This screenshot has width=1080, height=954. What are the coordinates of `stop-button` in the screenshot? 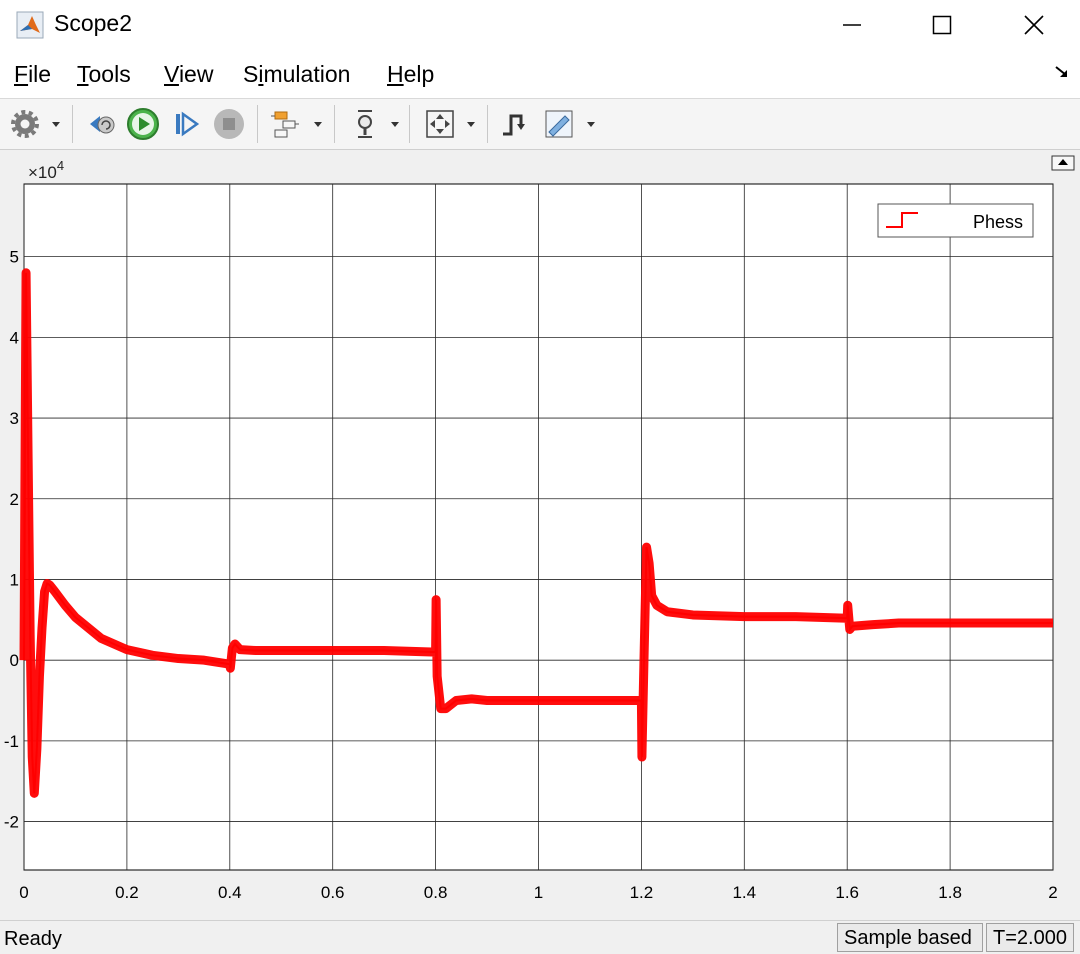 It's located at (229, 124).